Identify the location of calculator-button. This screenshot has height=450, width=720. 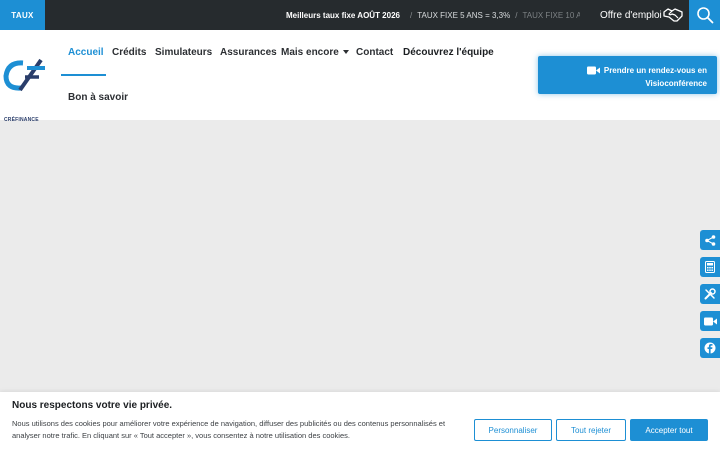
(710, 267).